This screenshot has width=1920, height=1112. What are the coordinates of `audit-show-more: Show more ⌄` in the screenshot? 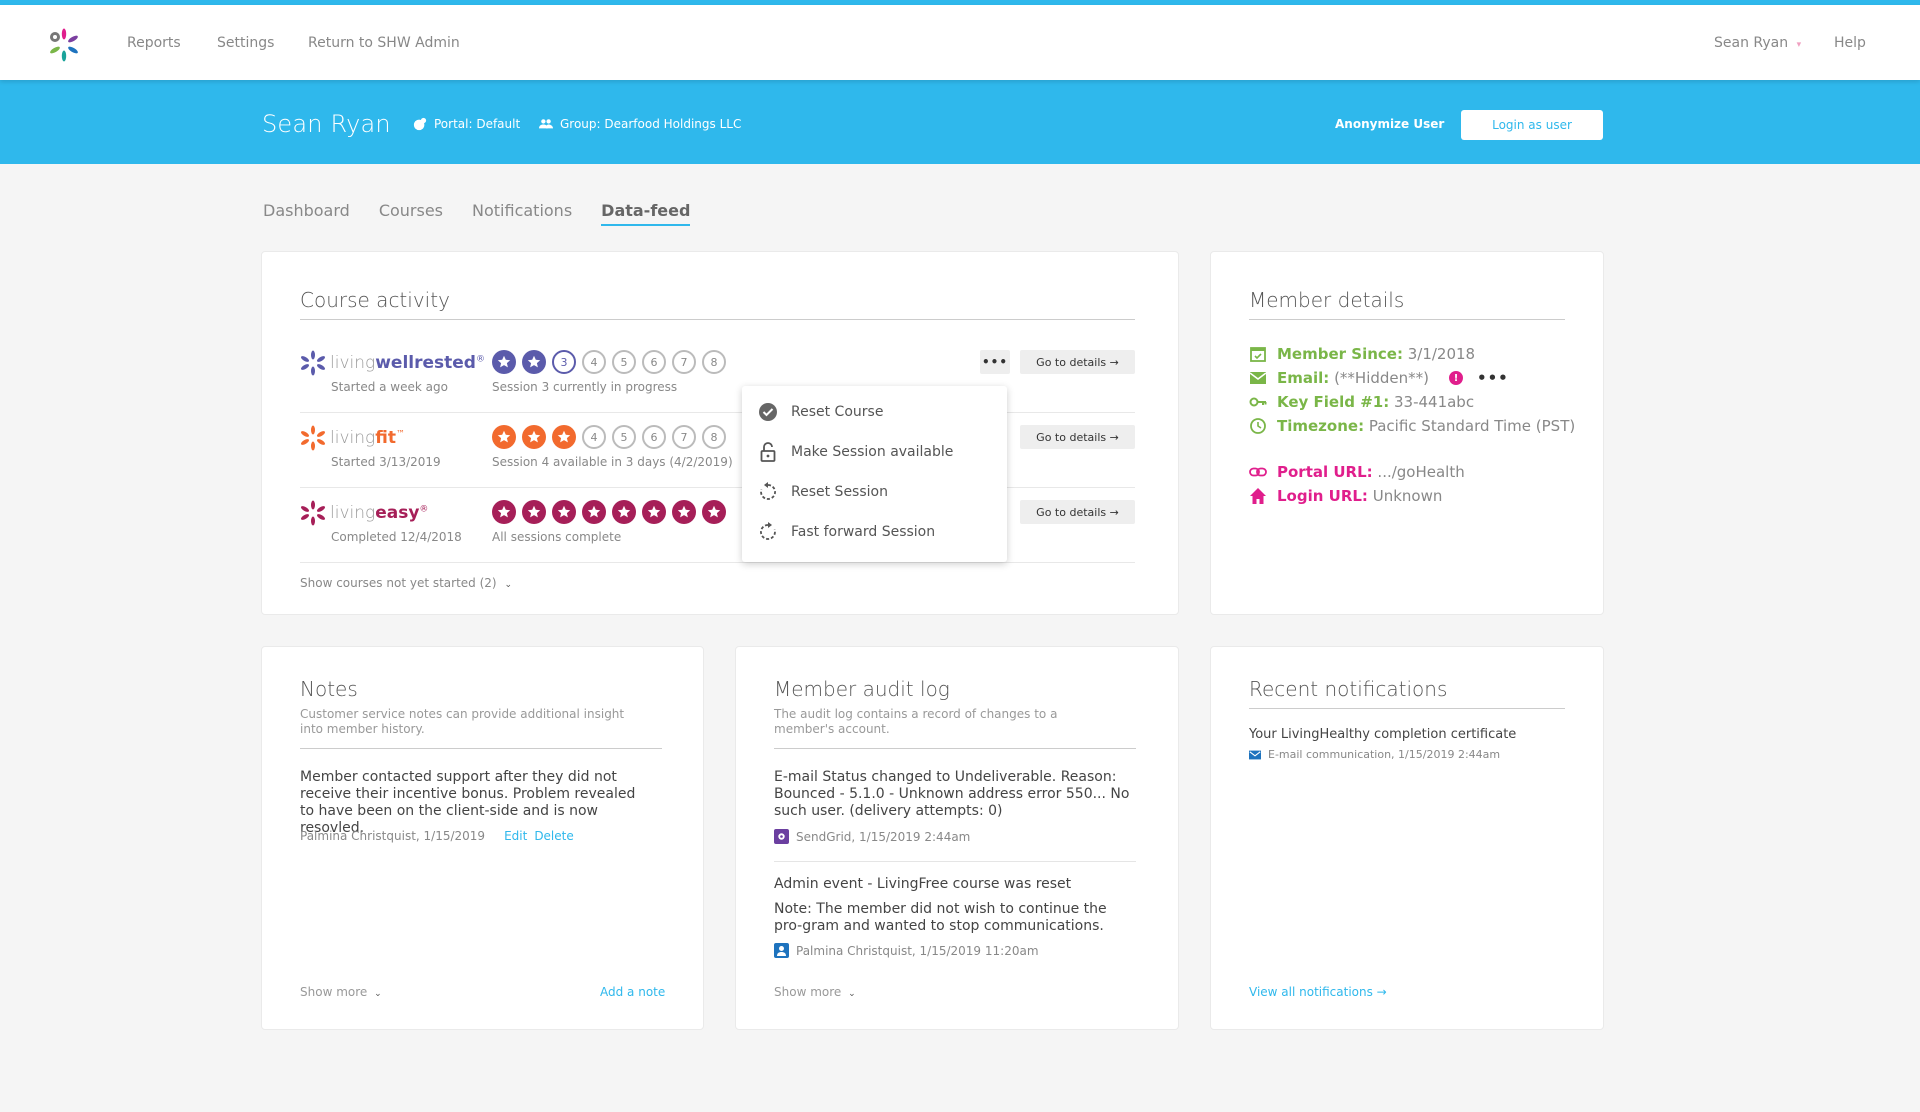 It's located at (815, 992).